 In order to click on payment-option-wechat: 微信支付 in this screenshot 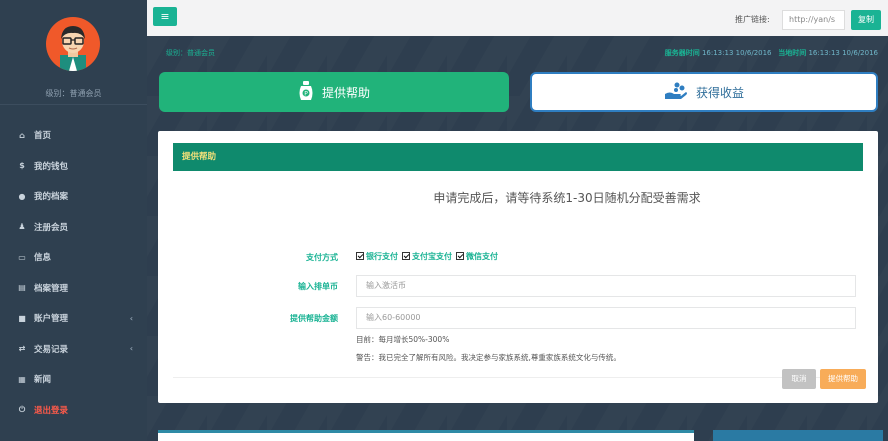, I will do `click(477, 256)`.